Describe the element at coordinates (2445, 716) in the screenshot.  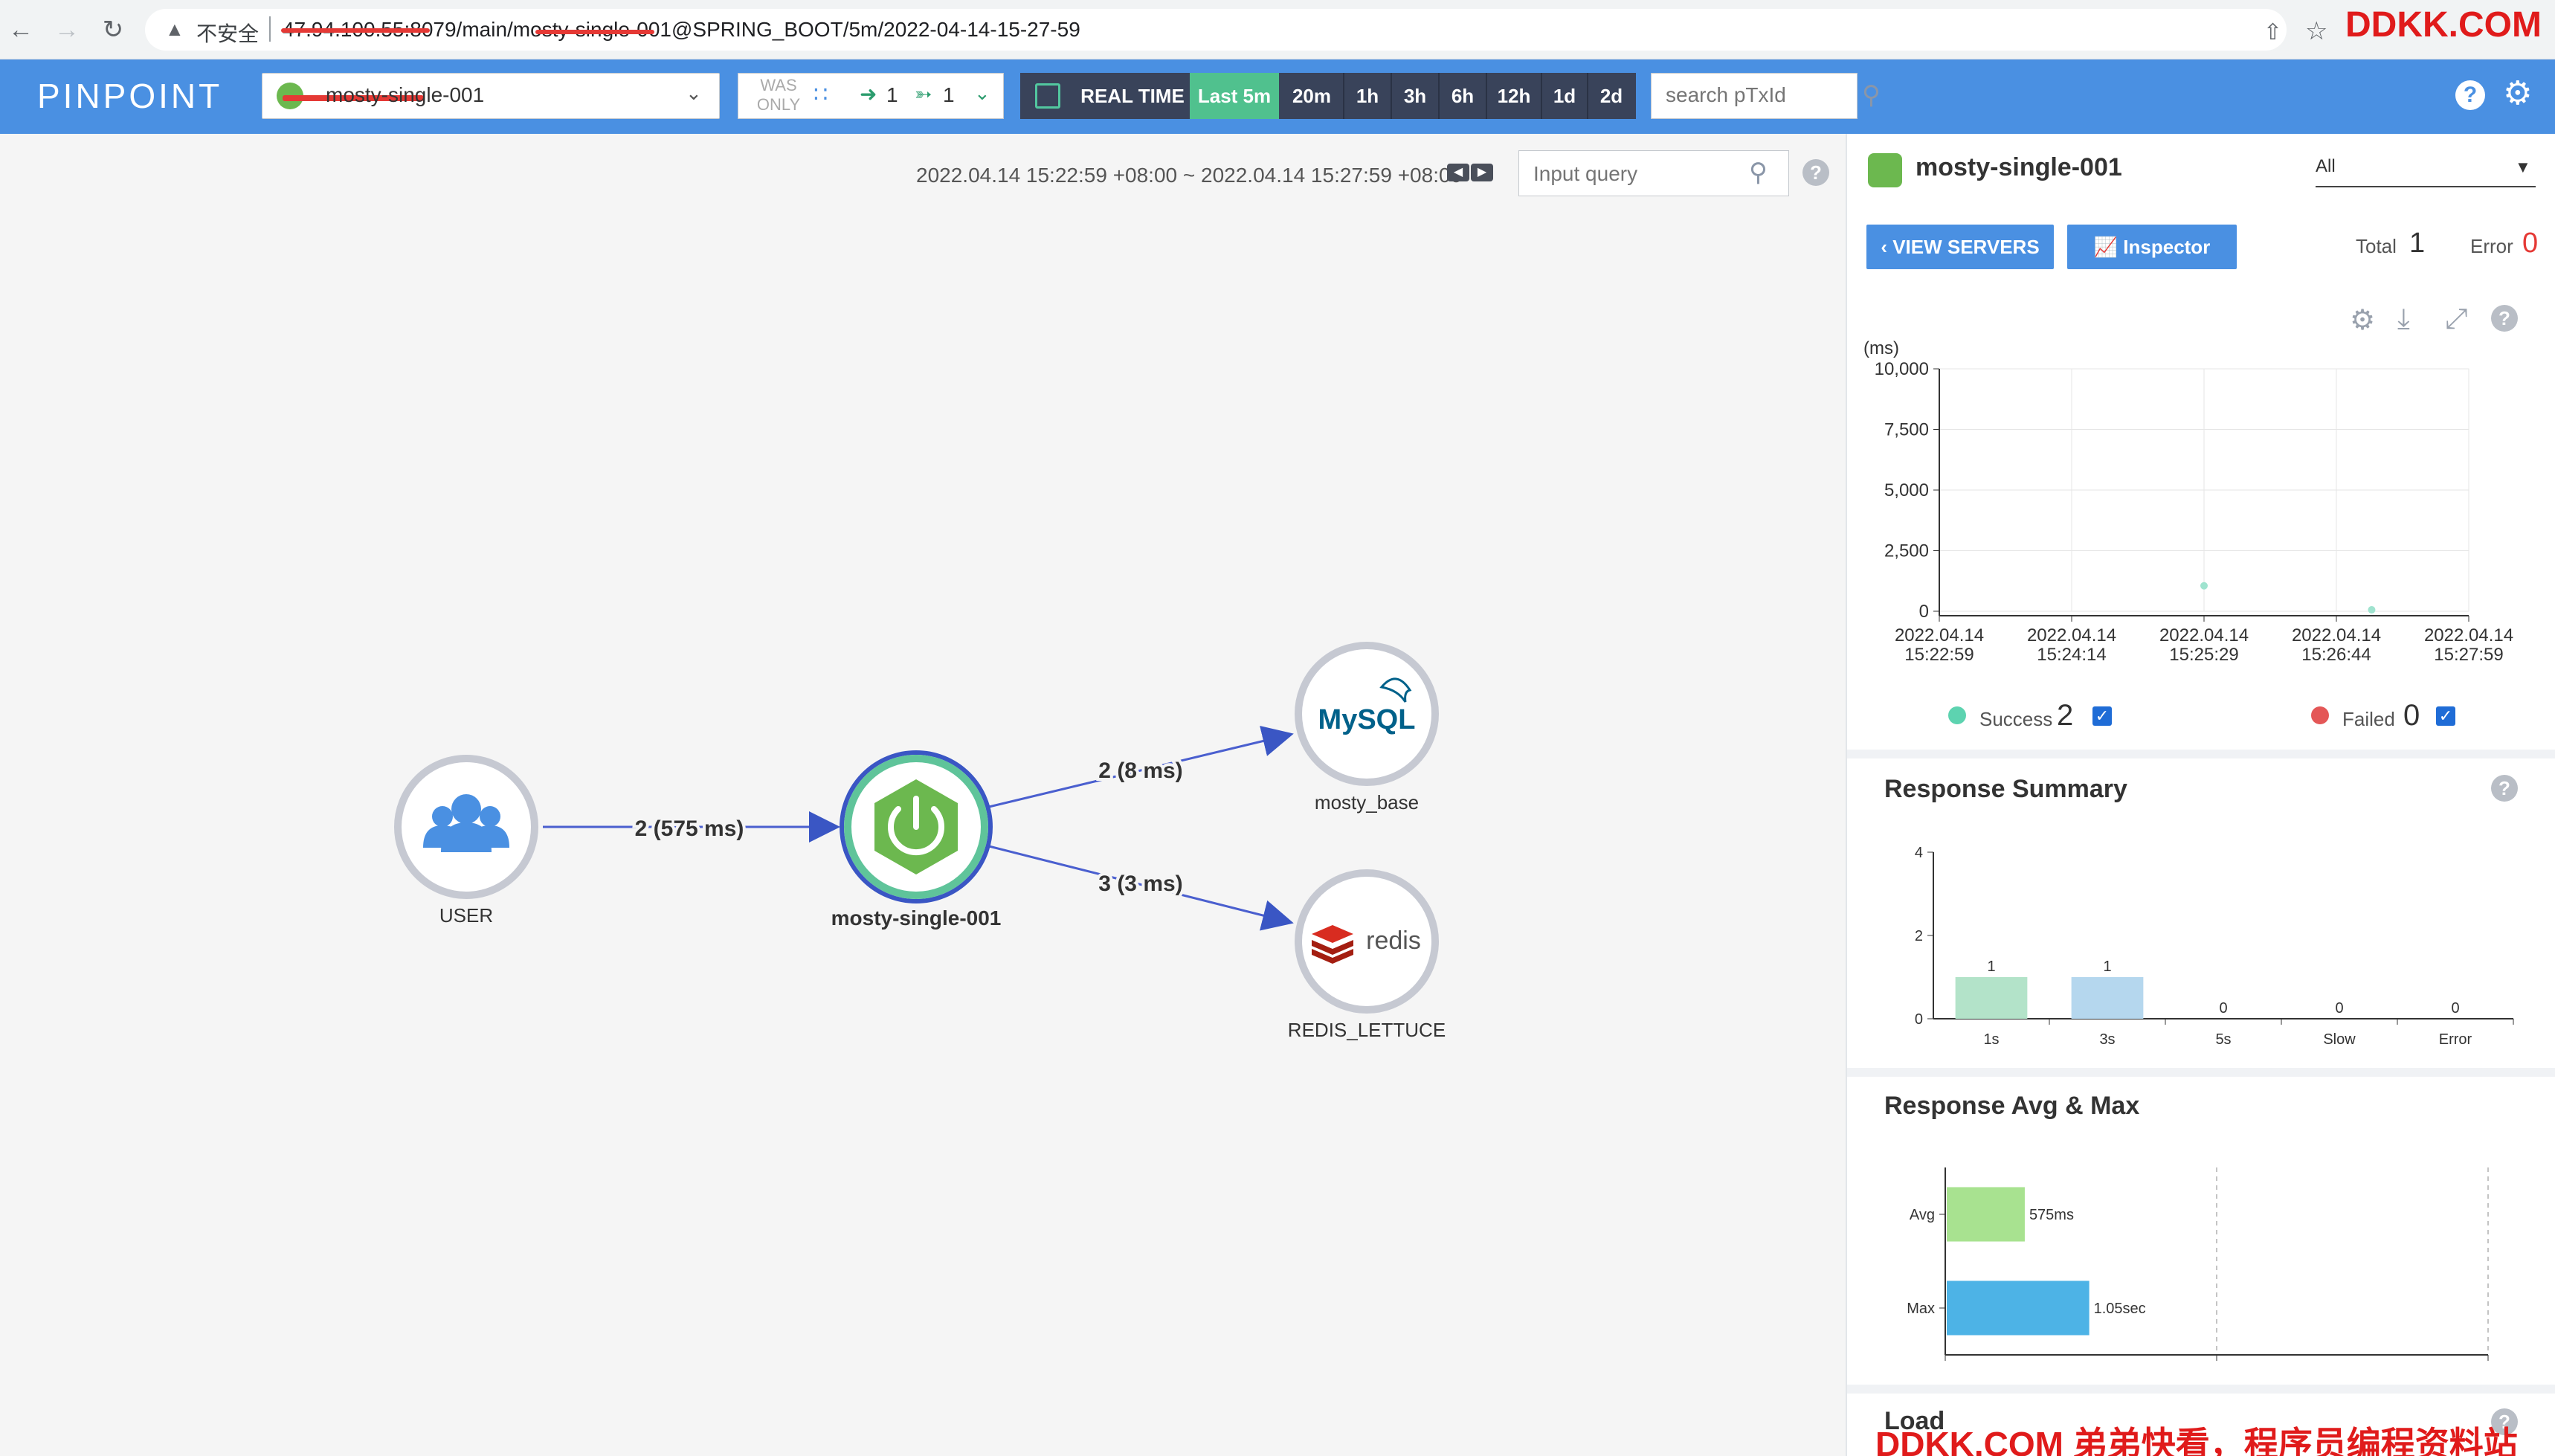
I see `failed-checkbox: ✓` at that location.